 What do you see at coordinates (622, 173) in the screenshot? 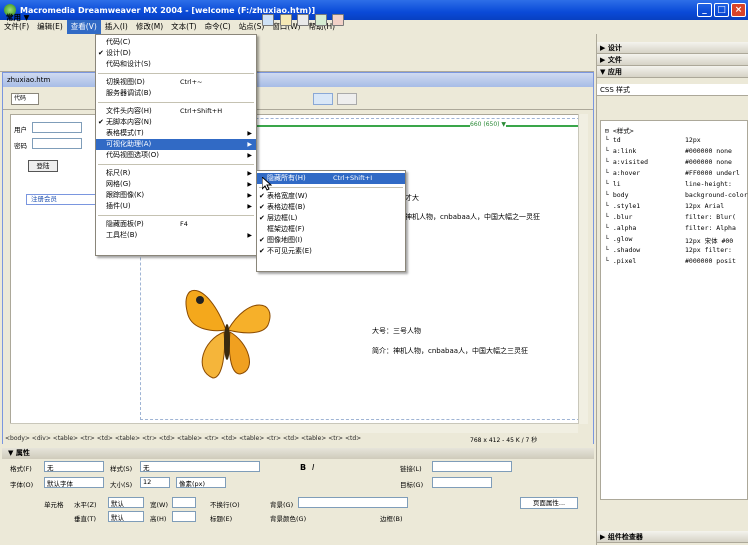
I see `css-rule-selector: └ a:hover` at bounding box center [622, 173].